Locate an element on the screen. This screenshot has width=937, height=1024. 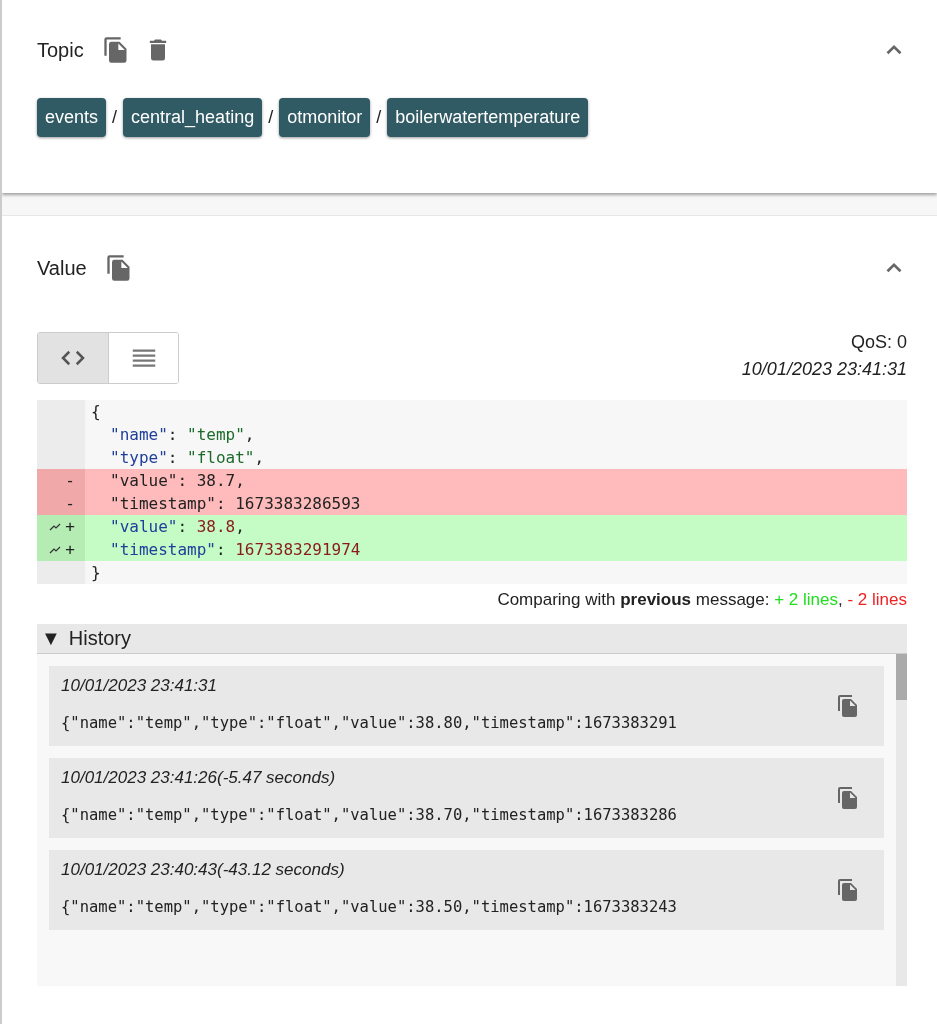
history-payload: {"name":"temp","type":"float","value":38.80,"timestamp":1673383291 is located at coordinates (369, 723).